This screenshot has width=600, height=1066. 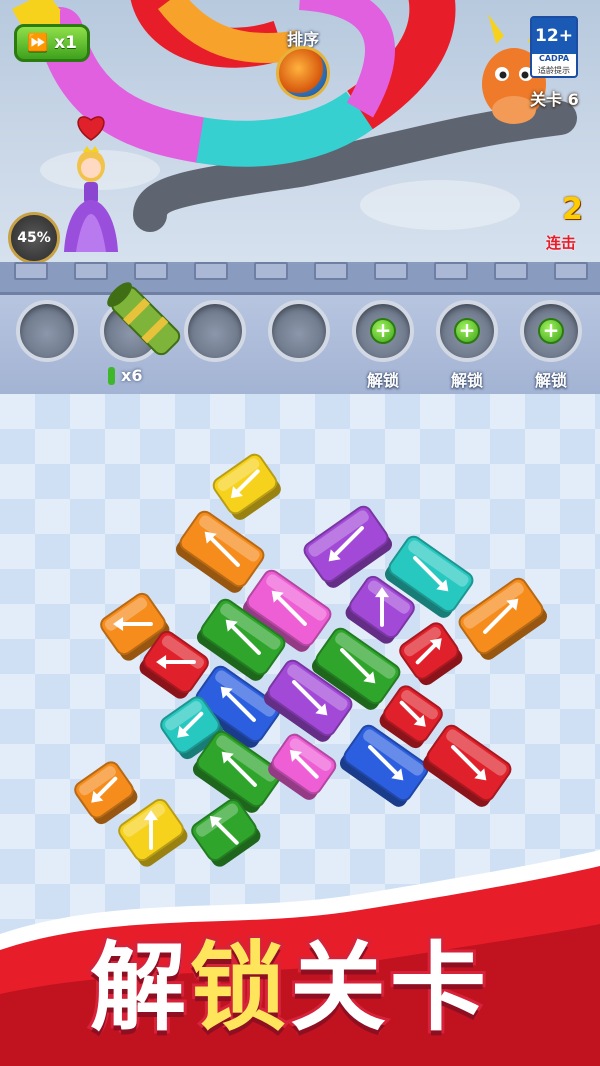 I want to click on cannon-ammo: x6, so click(x=125, y=375).